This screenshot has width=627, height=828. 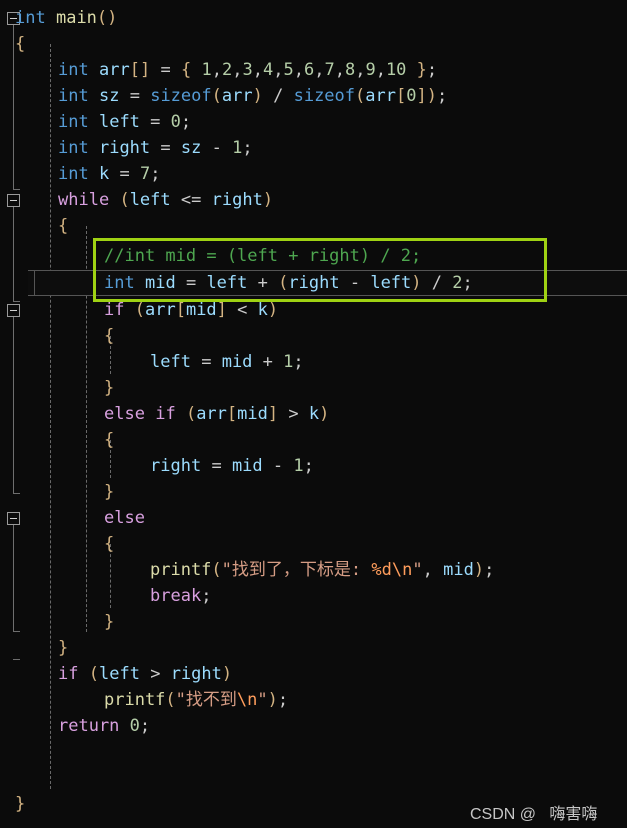 What do you see at coordinates (278, 466) in the screenshot?
I see `token-punc: -` at bounding box center [278, 466].